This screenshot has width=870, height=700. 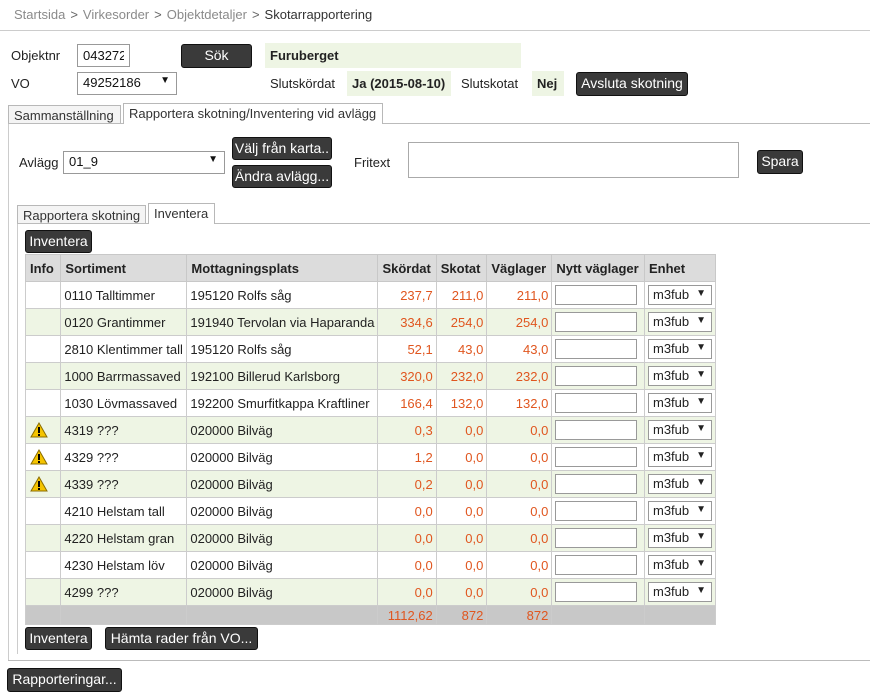 I want to click on vaglager-cell: 43,0, so click(x=519, y=349).